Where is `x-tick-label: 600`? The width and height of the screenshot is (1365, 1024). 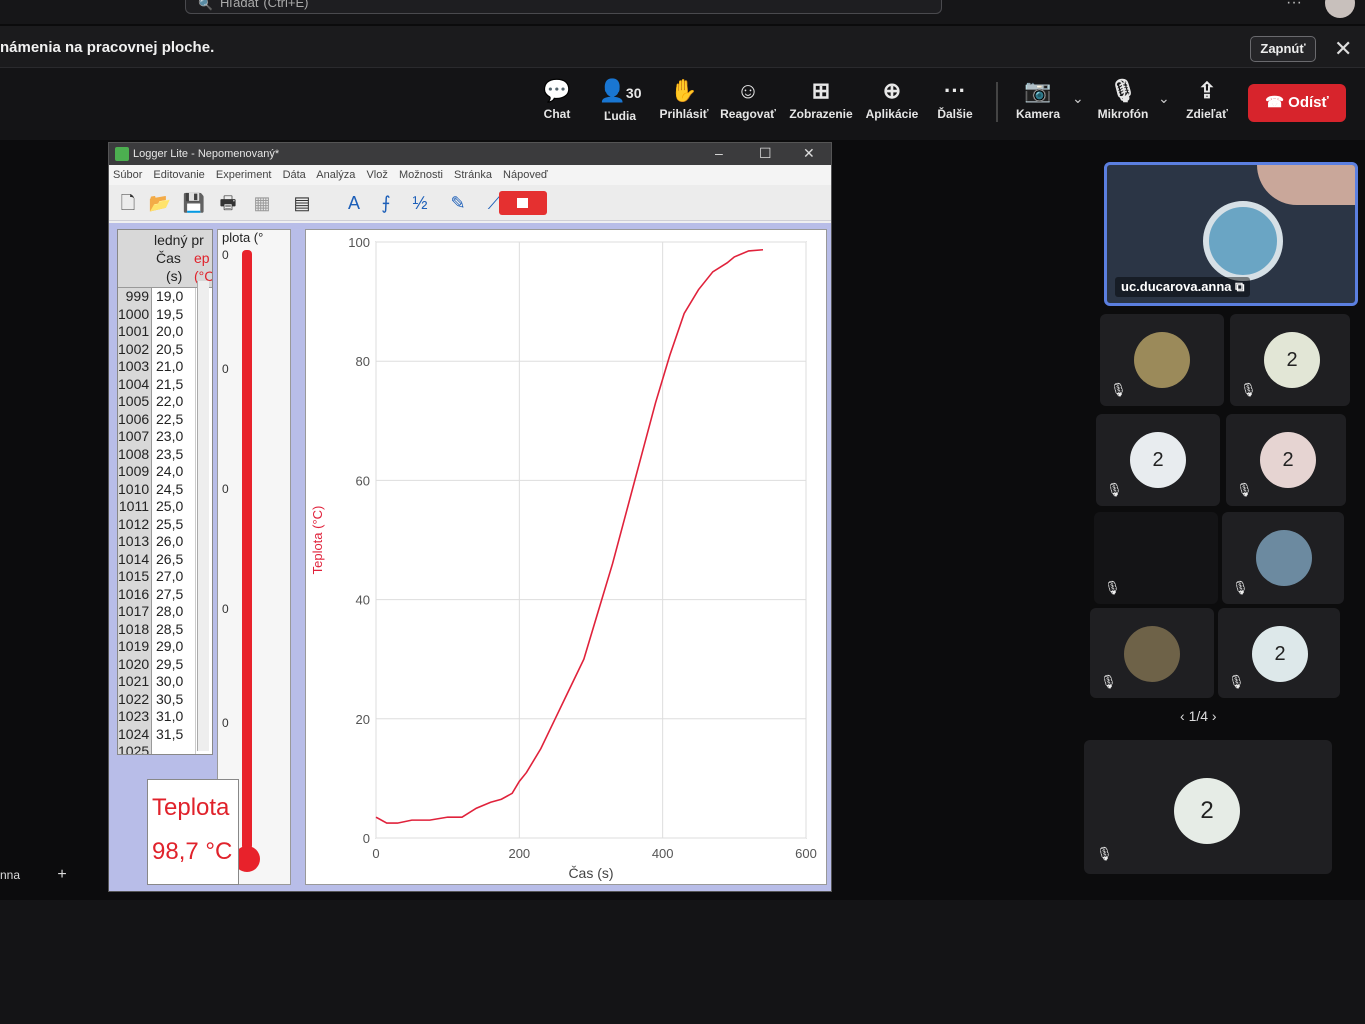
x-tick-label: 600 is located at coordinates (806, 853).